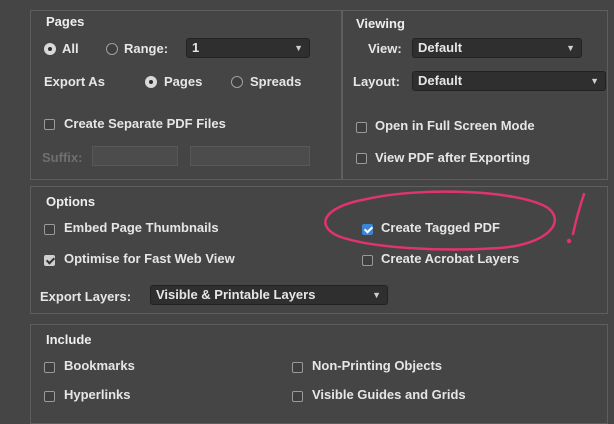 This screenshot has height=424, width=614. Describe the element at coordinates (389, 394) in the screenshot. I see `visible-guides-label: Visible Guides and Grids` at that location.